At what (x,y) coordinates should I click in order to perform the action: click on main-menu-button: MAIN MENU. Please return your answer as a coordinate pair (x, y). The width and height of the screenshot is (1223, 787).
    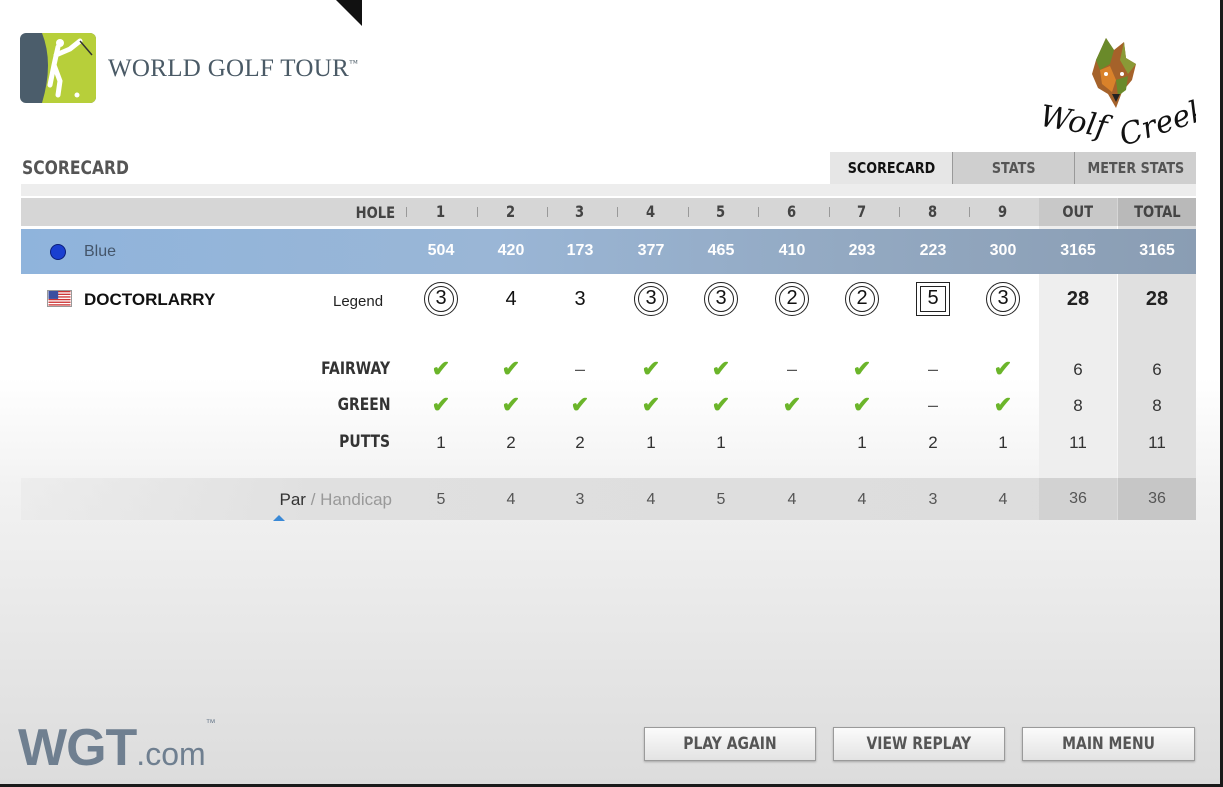
    Looking at the image, I should click on (1108, 744).